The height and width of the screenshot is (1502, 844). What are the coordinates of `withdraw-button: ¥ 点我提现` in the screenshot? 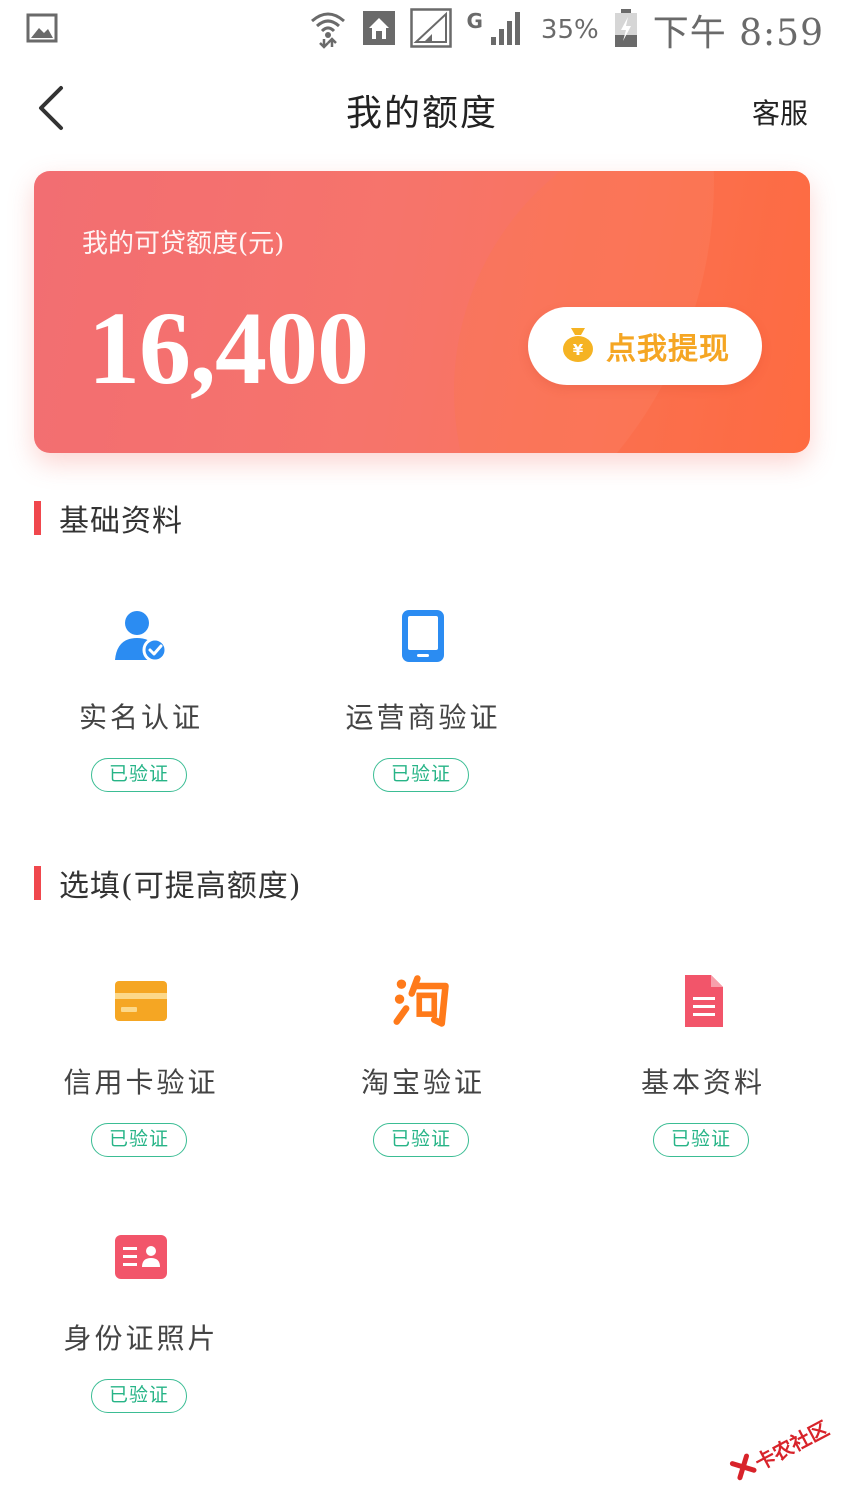 It's located at (645, 346).